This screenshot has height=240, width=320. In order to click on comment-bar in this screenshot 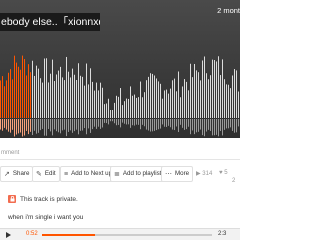, I will do `click(120, 153)`.